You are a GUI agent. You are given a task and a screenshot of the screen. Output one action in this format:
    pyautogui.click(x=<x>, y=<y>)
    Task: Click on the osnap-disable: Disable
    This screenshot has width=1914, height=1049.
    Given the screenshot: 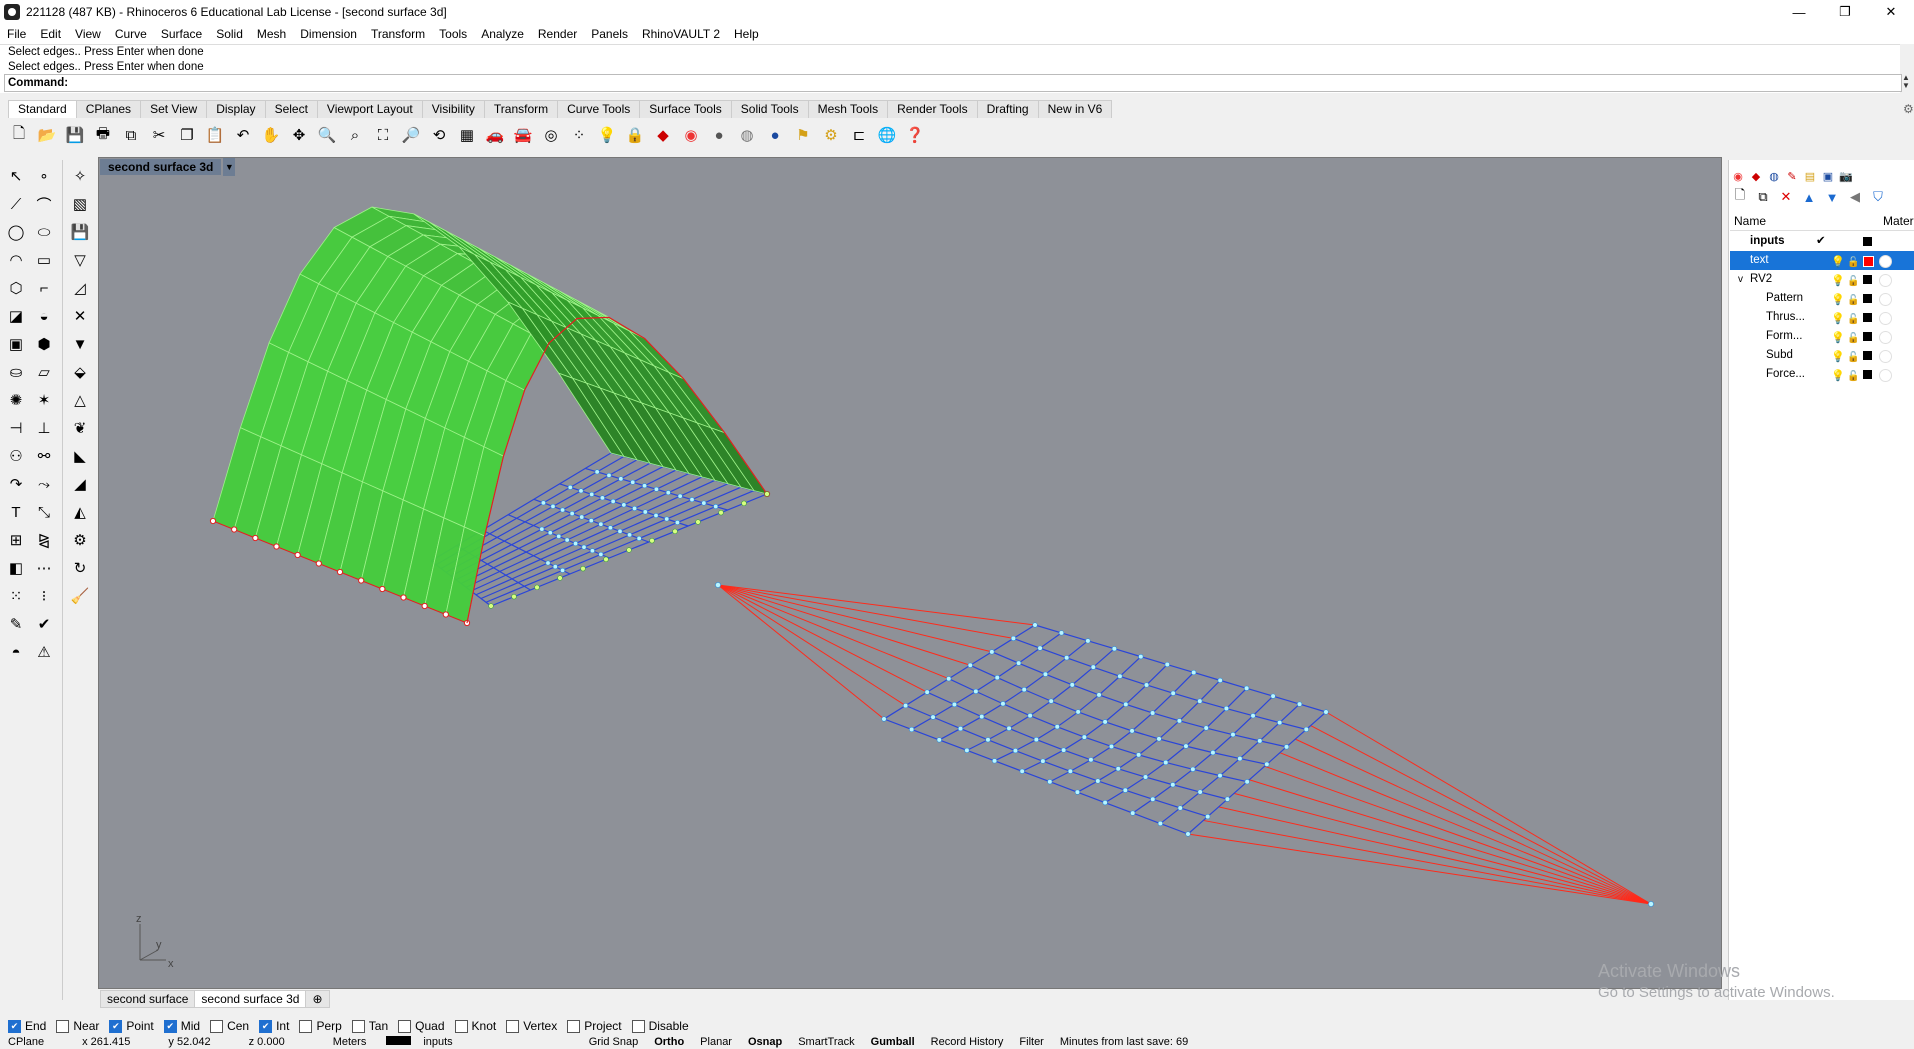 What is the action you would take?
    pyautogui.click(x=660, y=1026)
    